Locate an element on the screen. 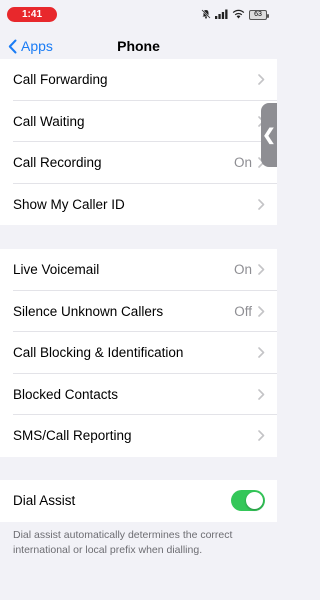  settings-group-dial-assist: Dial Assist is located at coordinates (138, 501).